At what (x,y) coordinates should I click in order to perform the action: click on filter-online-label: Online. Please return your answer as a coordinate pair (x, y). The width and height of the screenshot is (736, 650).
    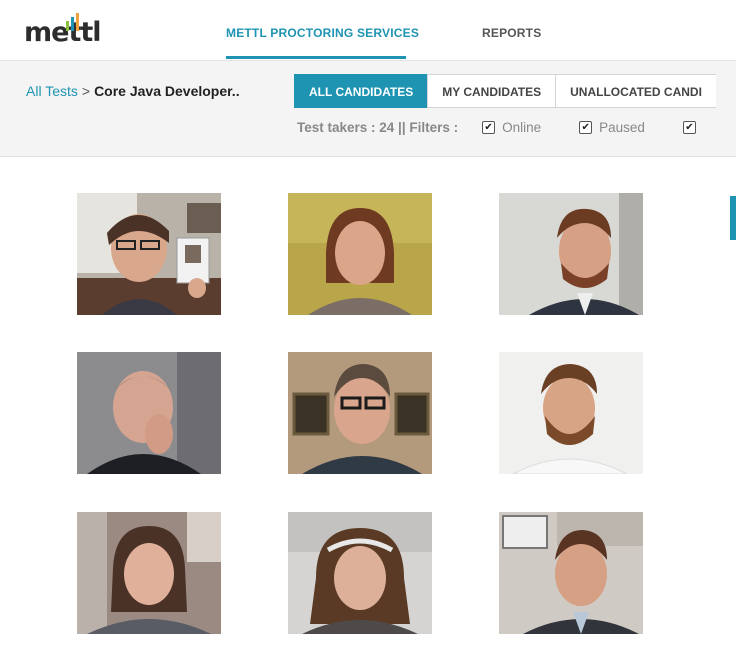
    Looking at the image, I should click on (522, 127).